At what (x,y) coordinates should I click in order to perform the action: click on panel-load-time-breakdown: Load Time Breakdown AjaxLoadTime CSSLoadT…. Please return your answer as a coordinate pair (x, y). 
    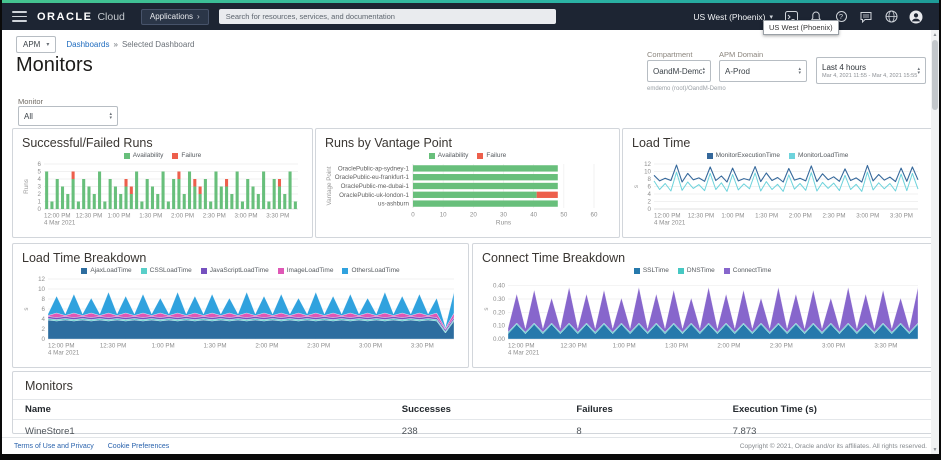
    Looking at the image, I should click on (240, 305).